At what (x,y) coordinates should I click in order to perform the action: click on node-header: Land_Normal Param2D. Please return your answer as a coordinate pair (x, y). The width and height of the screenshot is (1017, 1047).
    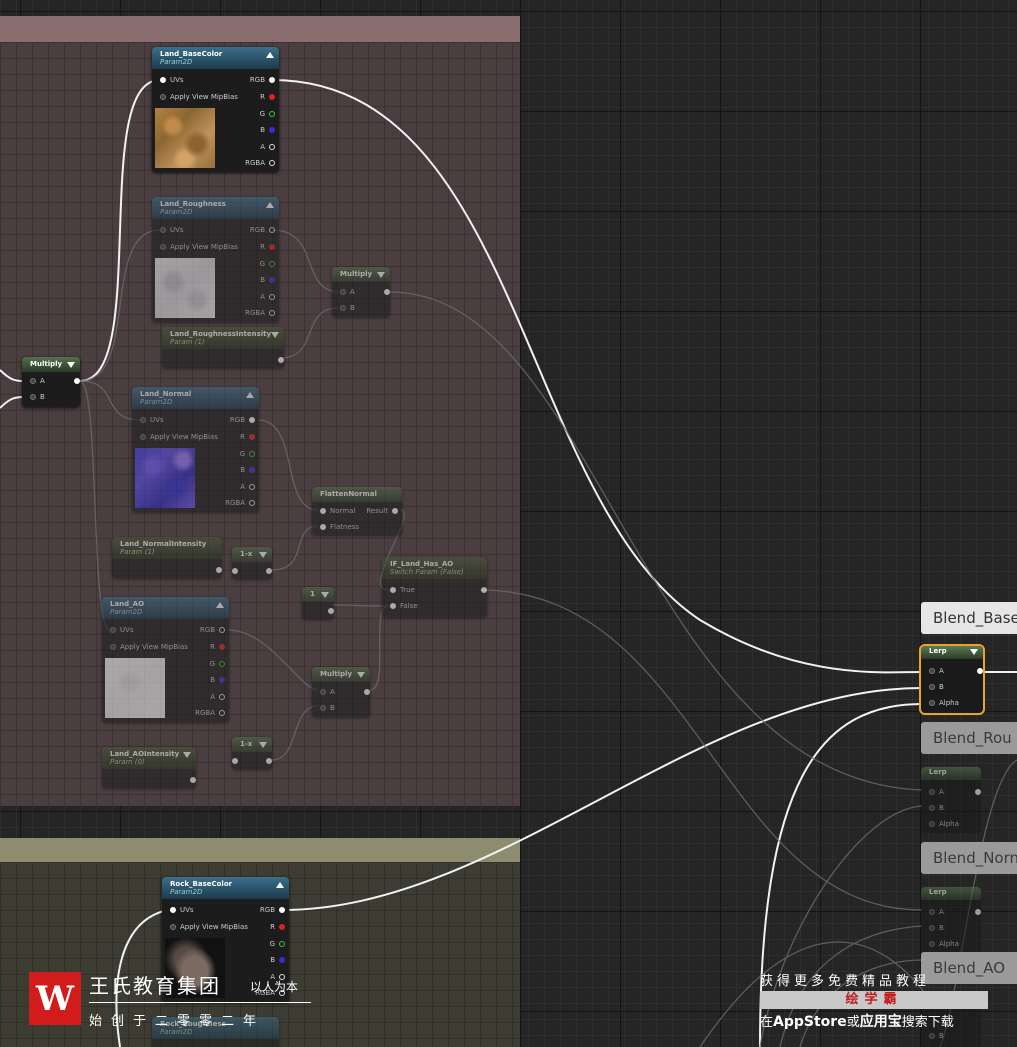
    Looking at the image, I should click on (195, 398).